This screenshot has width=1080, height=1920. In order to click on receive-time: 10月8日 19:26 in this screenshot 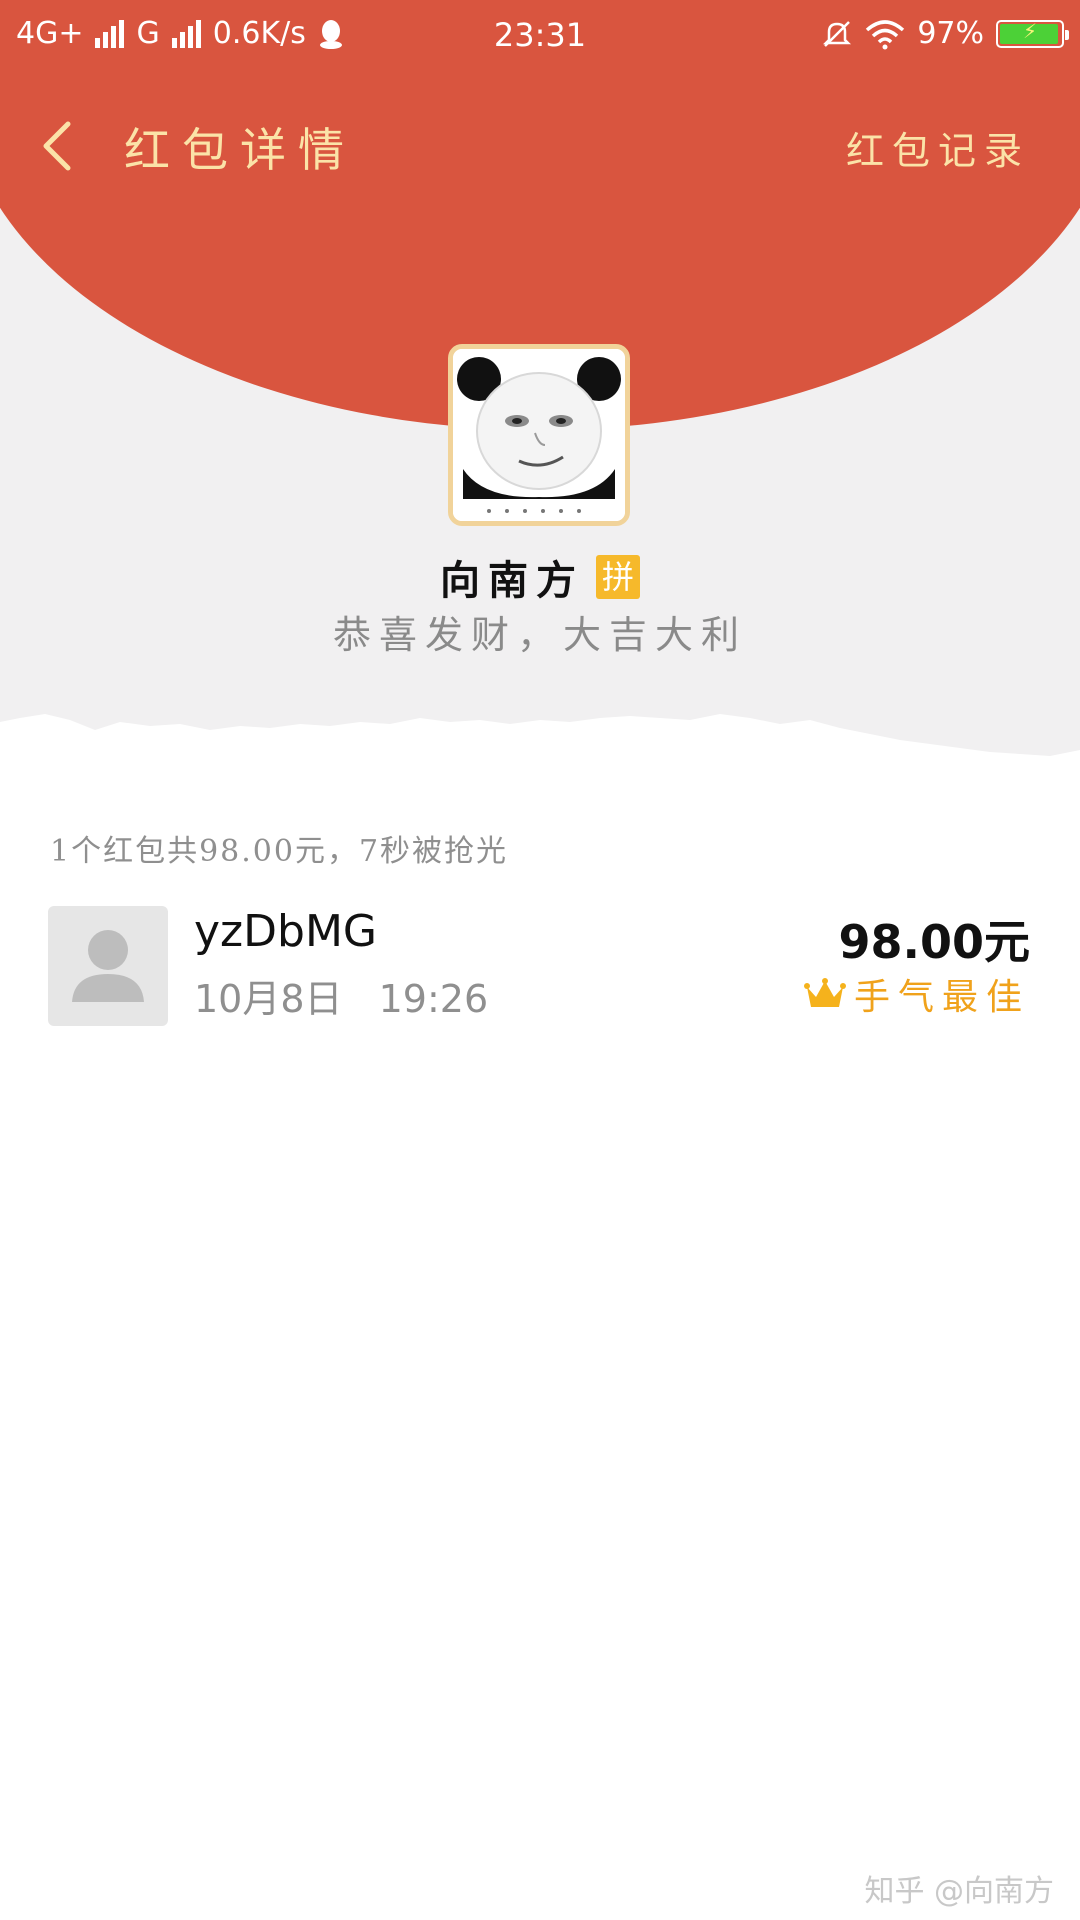, I will do `click(341, 995)`.